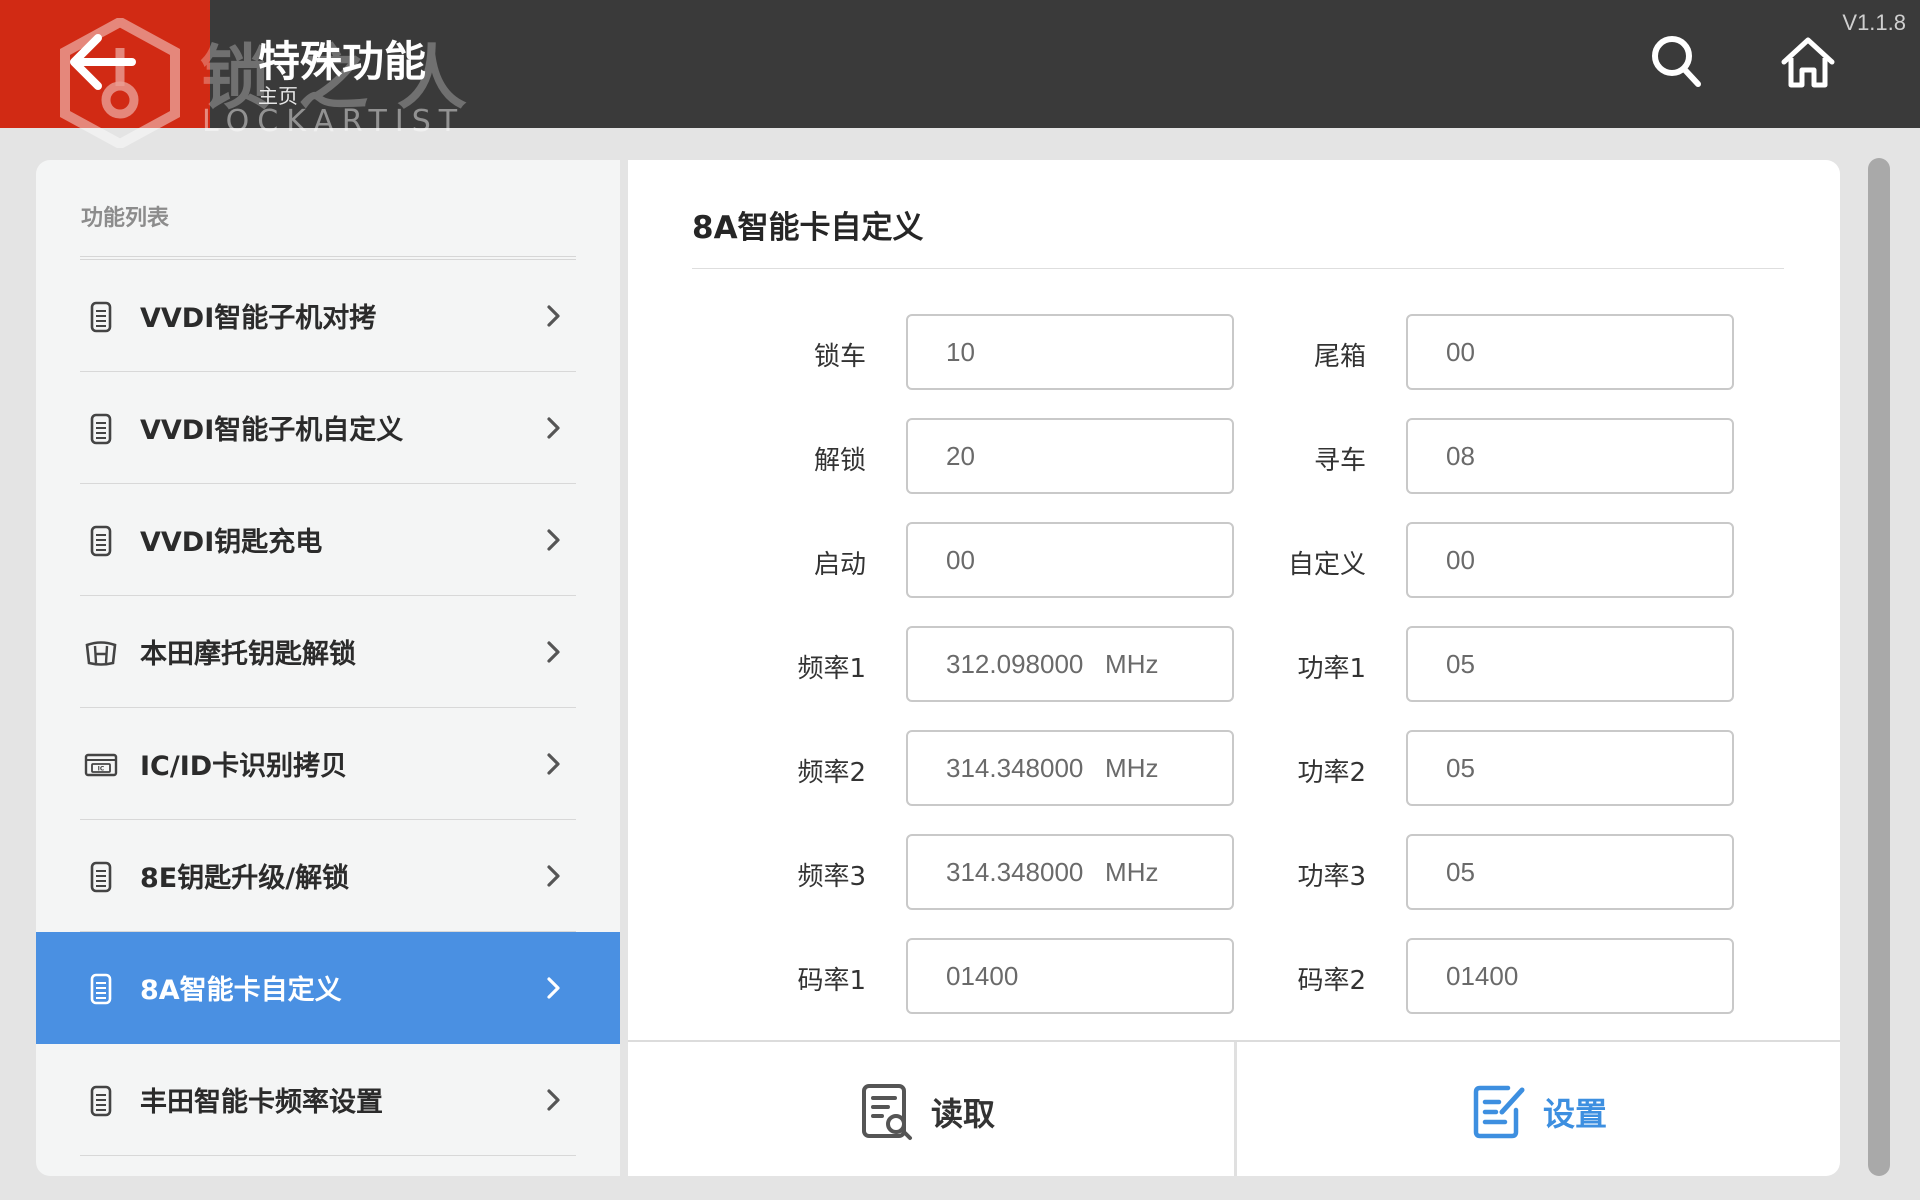 This screenshot has width=1920, height=1200. Describe the element at coordinates (241, 990) in the screenshot. I see `sidebar-item-label: 8A智能卡自定义` at that location.